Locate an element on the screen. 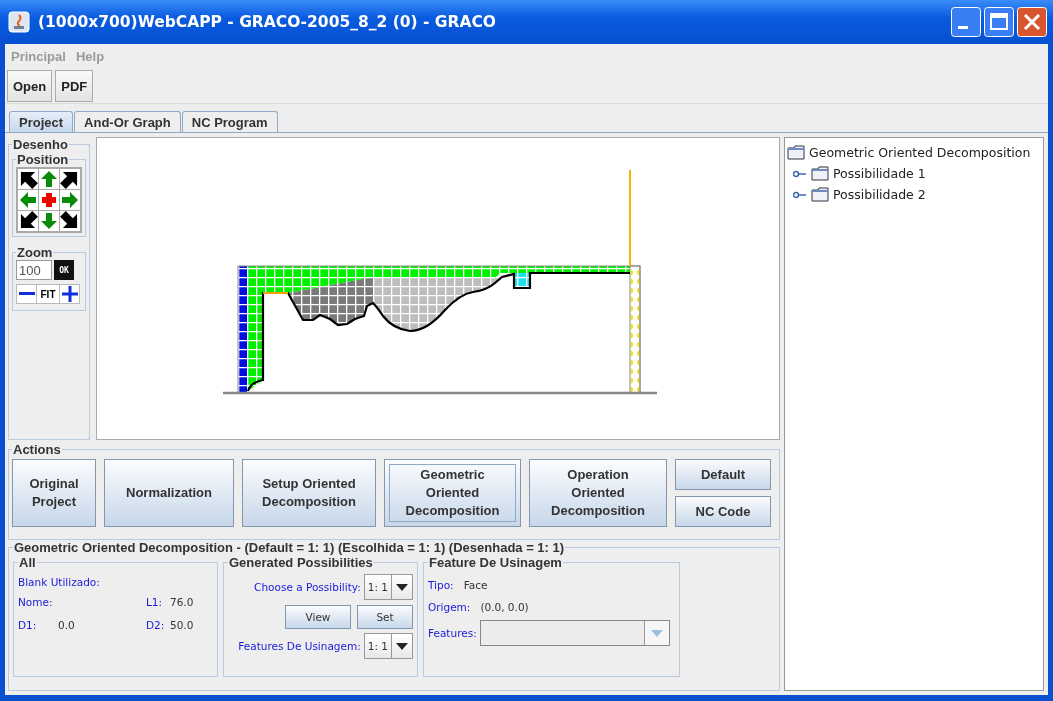 The height and width of the screenshot is (701, 1053). field-label: Blank Utilizado: is located at coordinates (59, 582).